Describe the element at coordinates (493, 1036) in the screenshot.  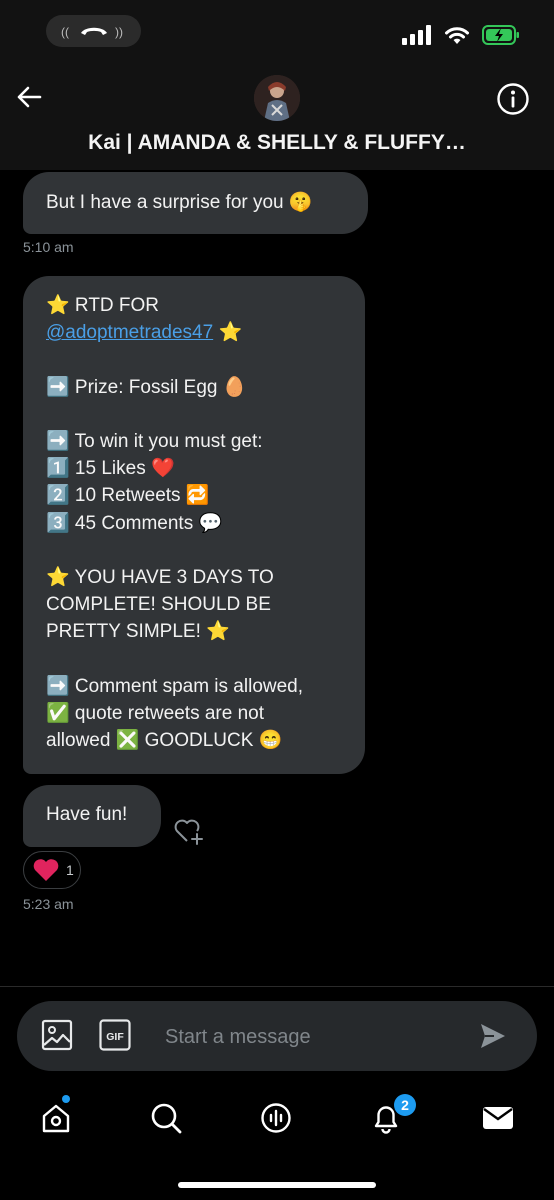
I see `send-icon` at that location.